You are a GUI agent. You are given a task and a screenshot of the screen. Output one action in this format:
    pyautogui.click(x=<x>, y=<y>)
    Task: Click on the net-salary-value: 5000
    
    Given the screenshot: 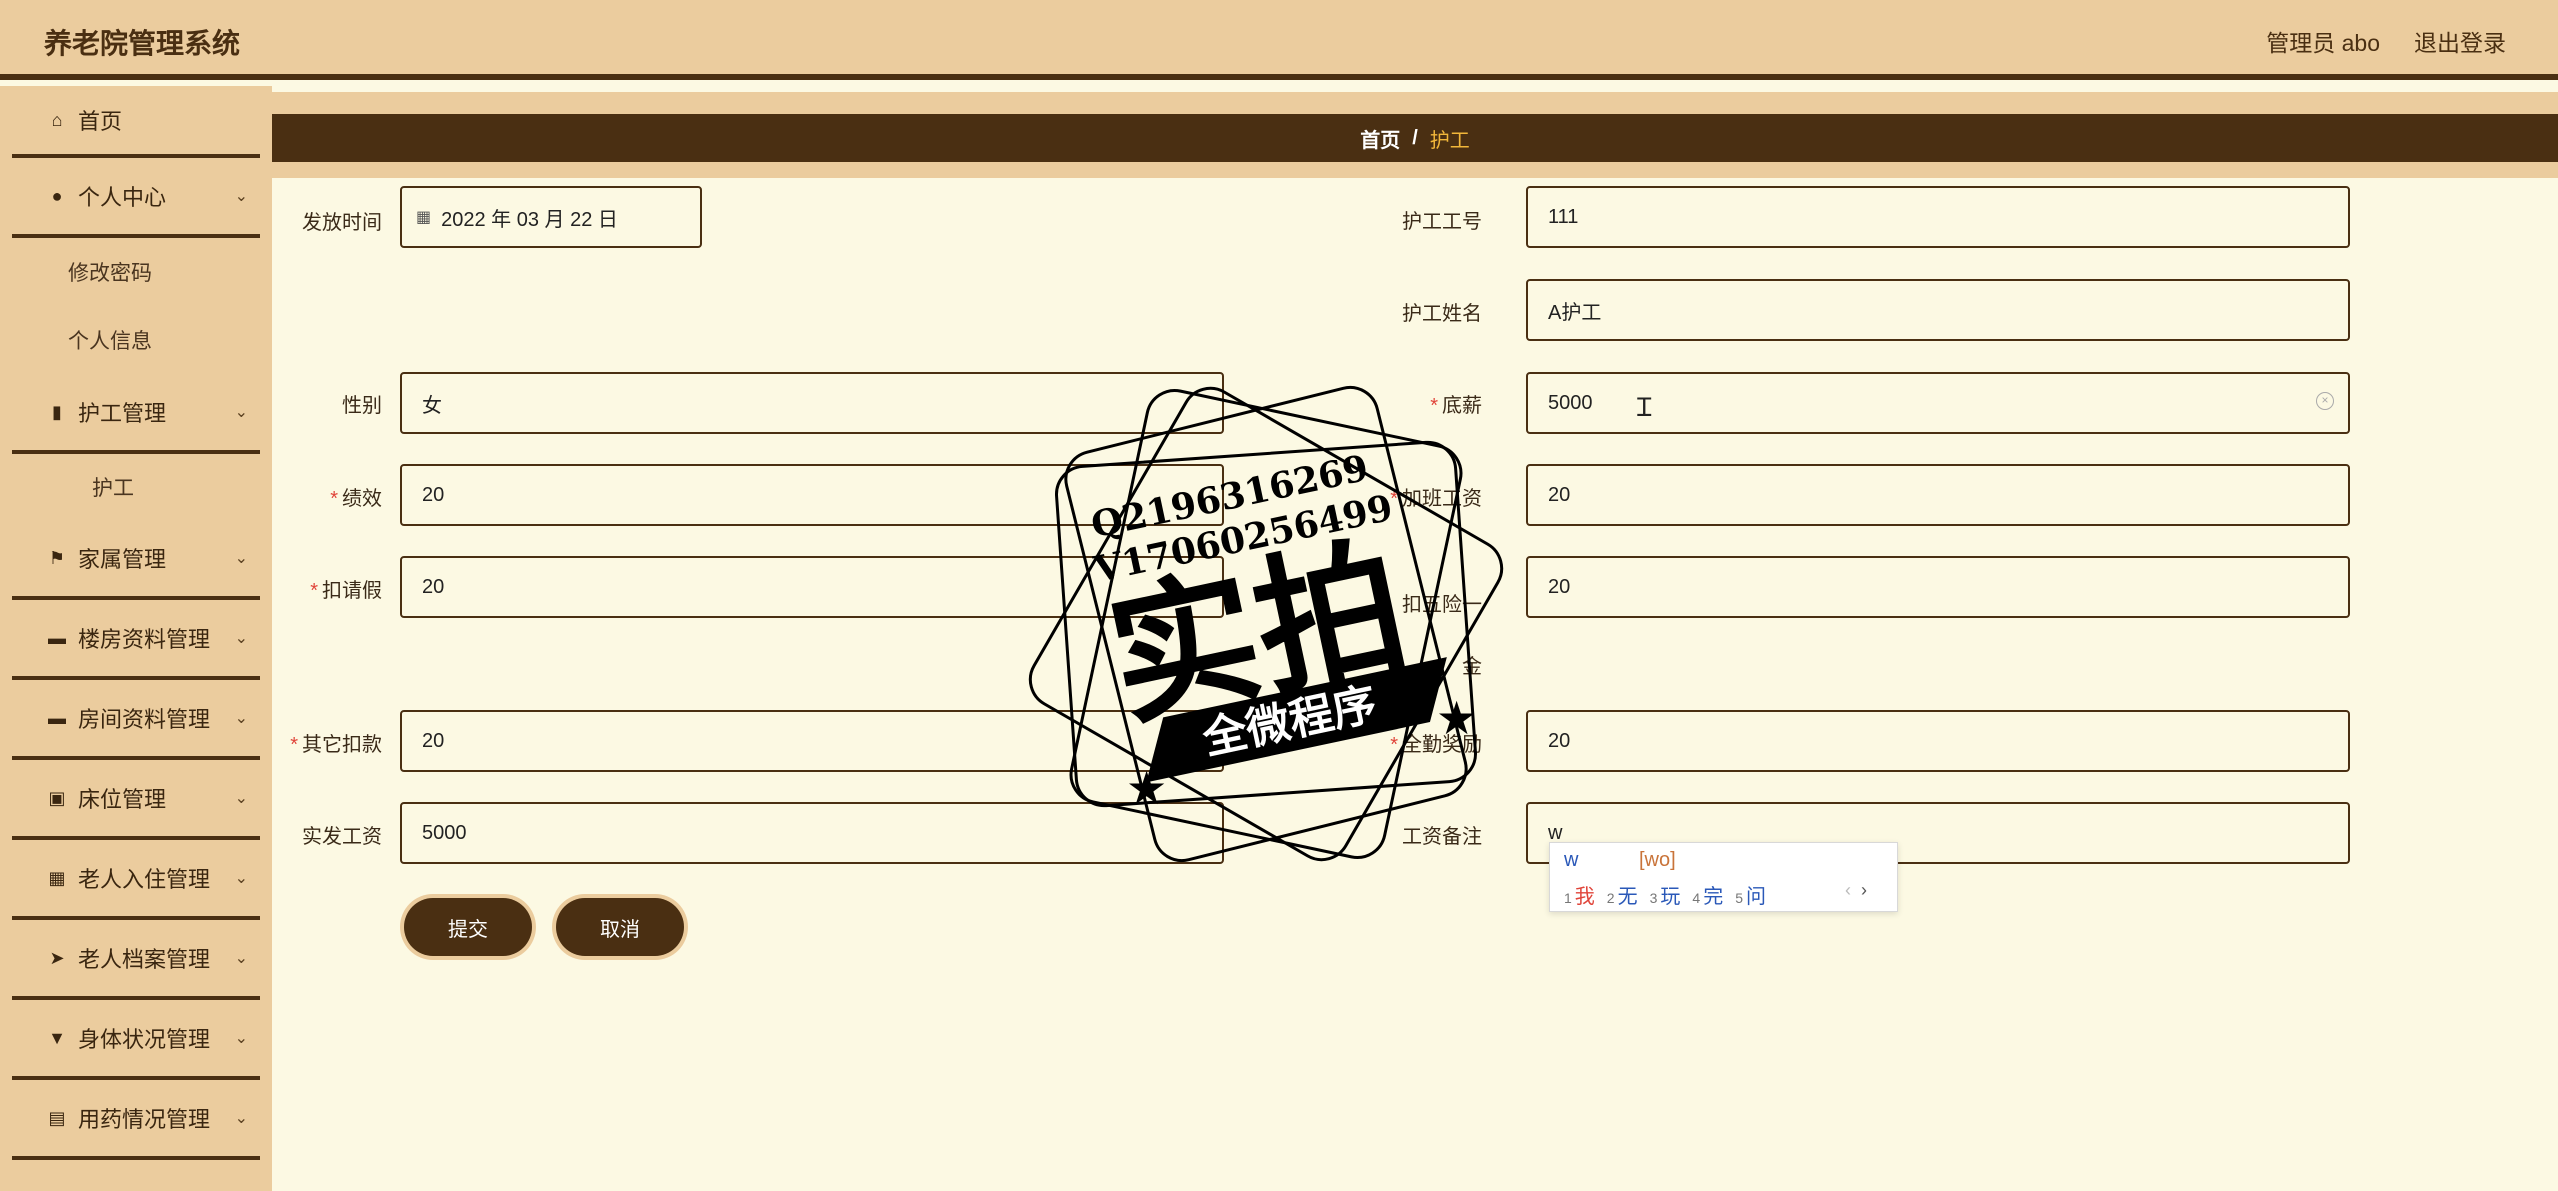 What is the action you would take?
    pyautogui.click(x=444, y=832)
    